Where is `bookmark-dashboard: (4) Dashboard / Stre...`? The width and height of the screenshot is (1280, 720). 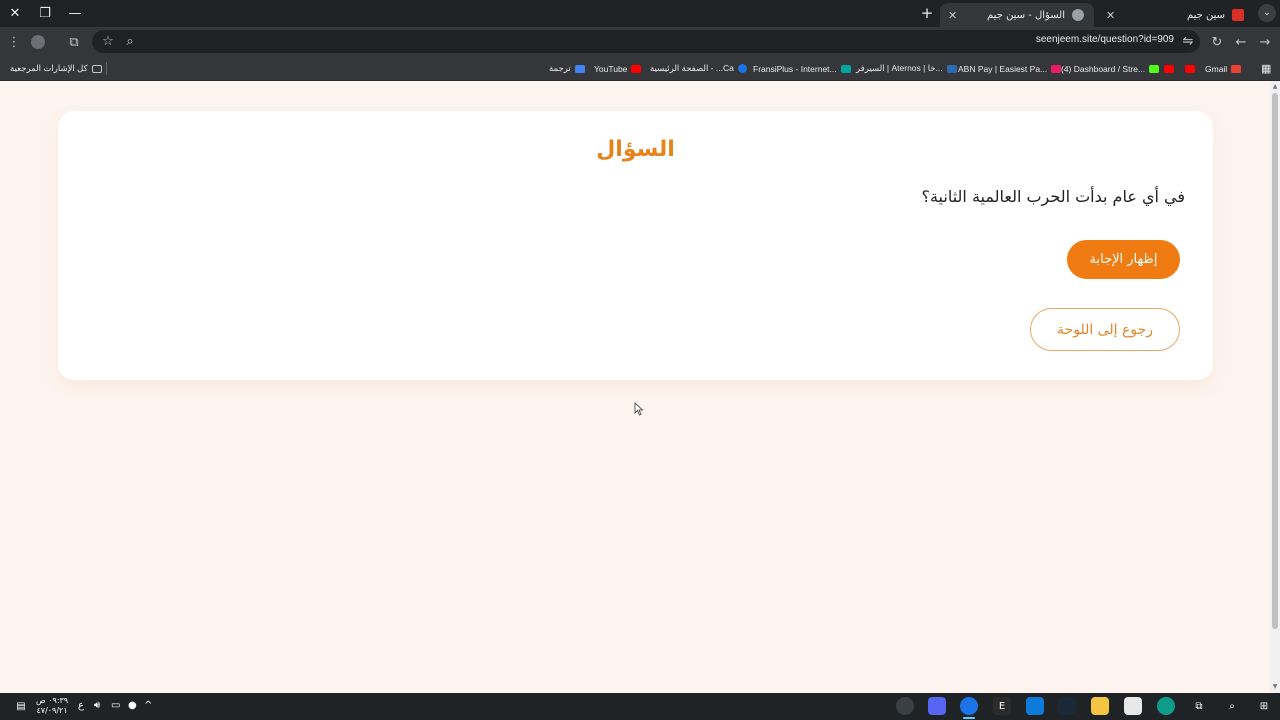
bookmark-dashboard: (4) Dashboard / Stre... is located at coordinates (1110, 68).